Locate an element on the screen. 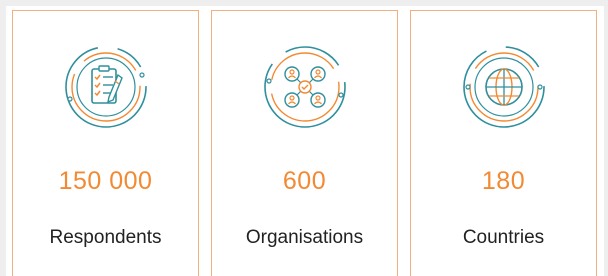 The image size is (608, 276). survey-checklist-icon is located at coordinates (106, 87).